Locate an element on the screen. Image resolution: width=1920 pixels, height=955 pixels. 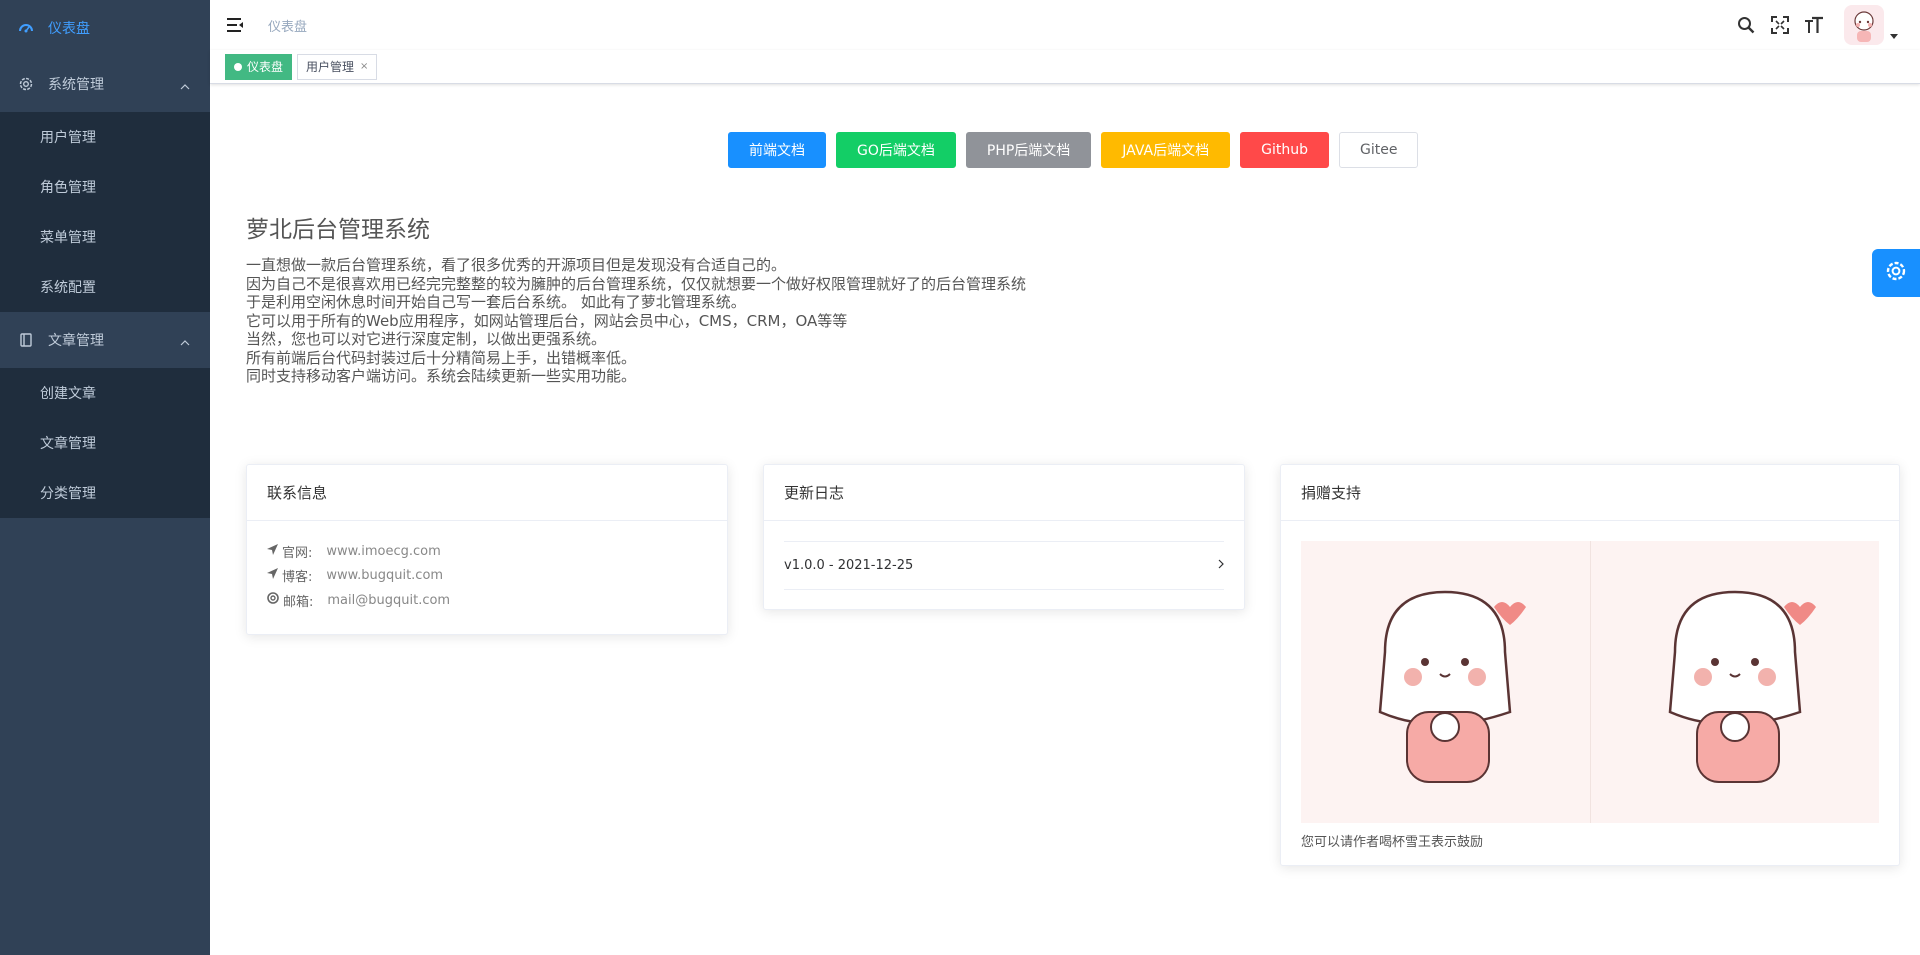
contact-key: 邮箱: is located at coordinates (298, 602).